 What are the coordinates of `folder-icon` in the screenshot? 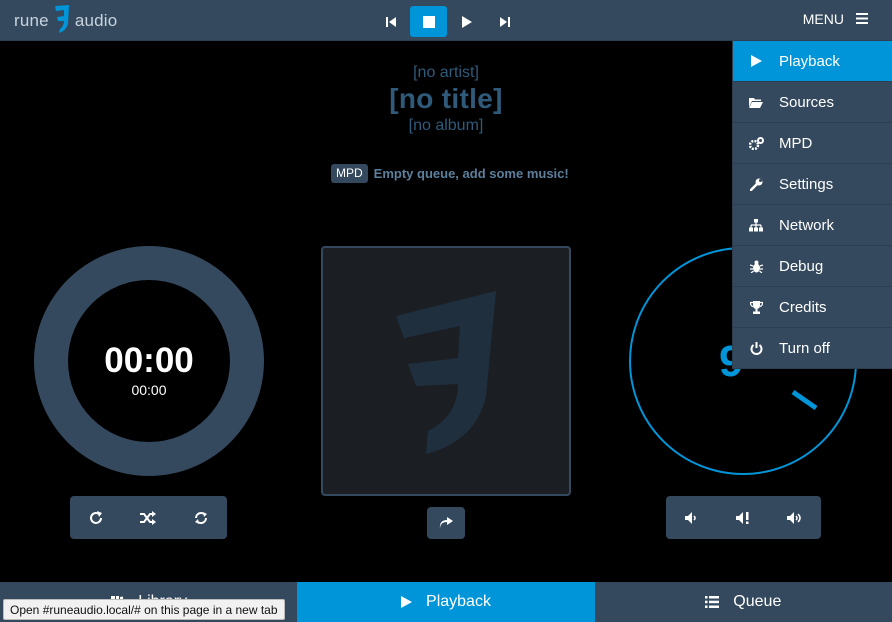 It's located at (756, 102).